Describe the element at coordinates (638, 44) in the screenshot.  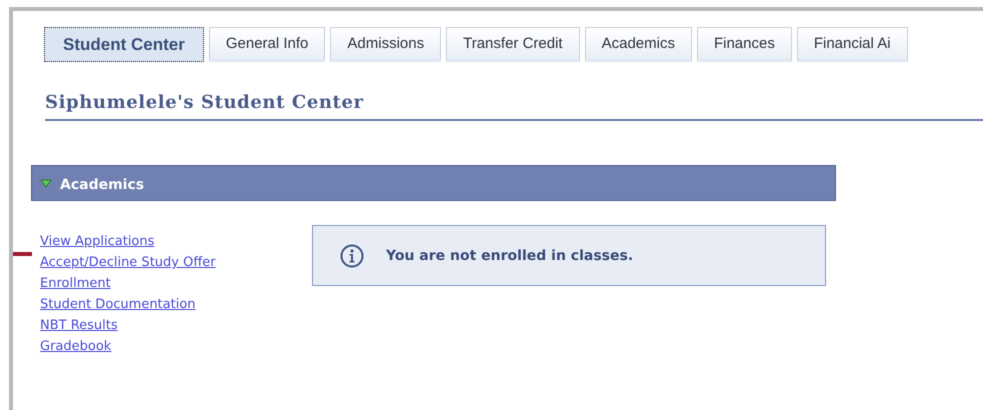
I see `nav-tab: Academics` at that location.